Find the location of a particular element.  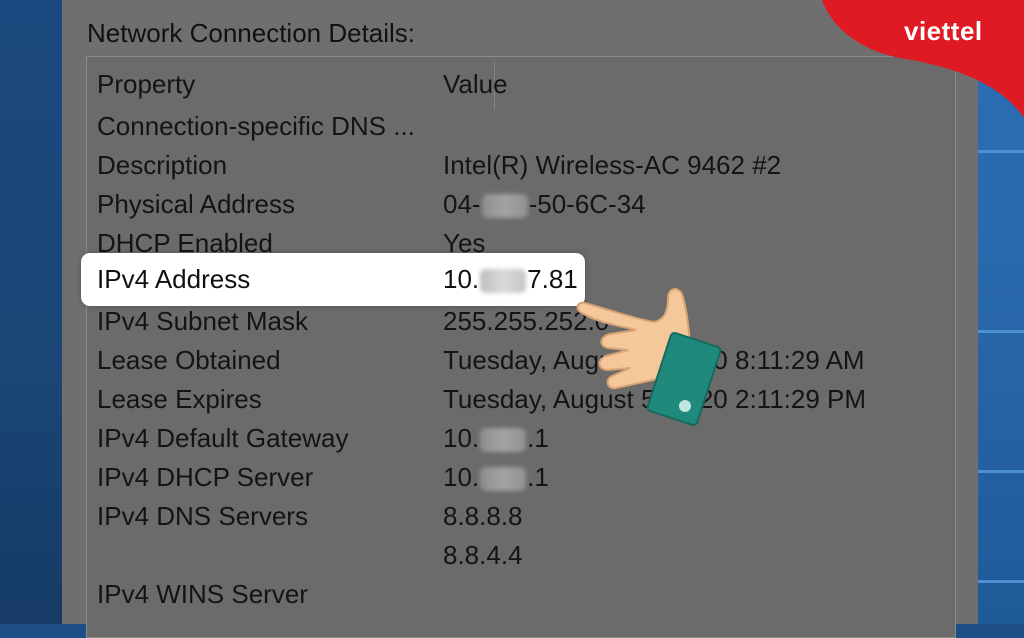

column-header-value: Value is located at coordinates (475, 84).